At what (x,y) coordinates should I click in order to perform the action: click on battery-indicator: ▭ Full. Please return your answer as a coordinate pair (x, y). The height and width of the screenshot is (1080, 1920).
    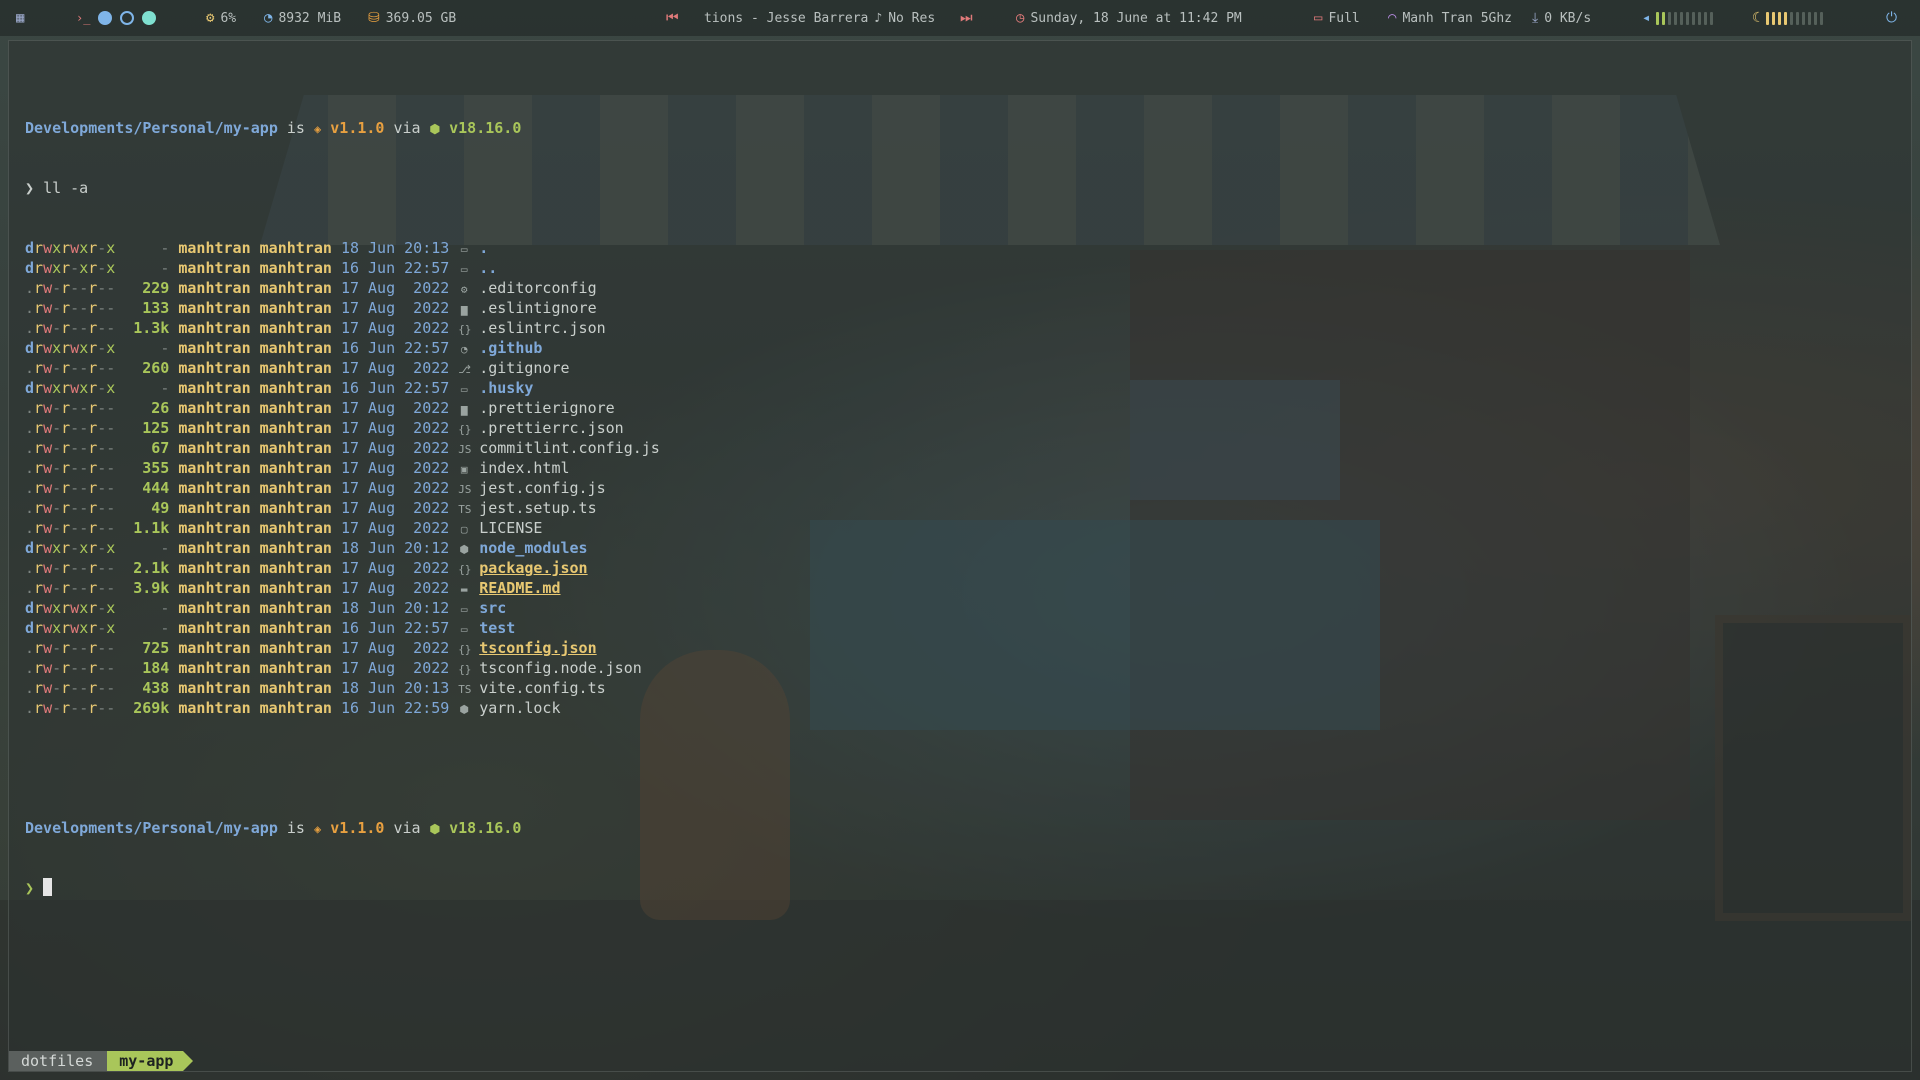
    Looking at the image, I should click on (1337, 18).